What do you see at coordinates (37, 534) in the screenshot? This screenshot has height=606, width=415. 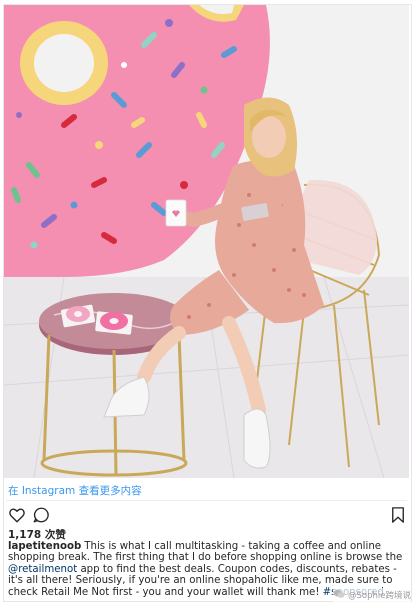 I see `like-count: 1,178 次赞` at bounding box center [37, 534].